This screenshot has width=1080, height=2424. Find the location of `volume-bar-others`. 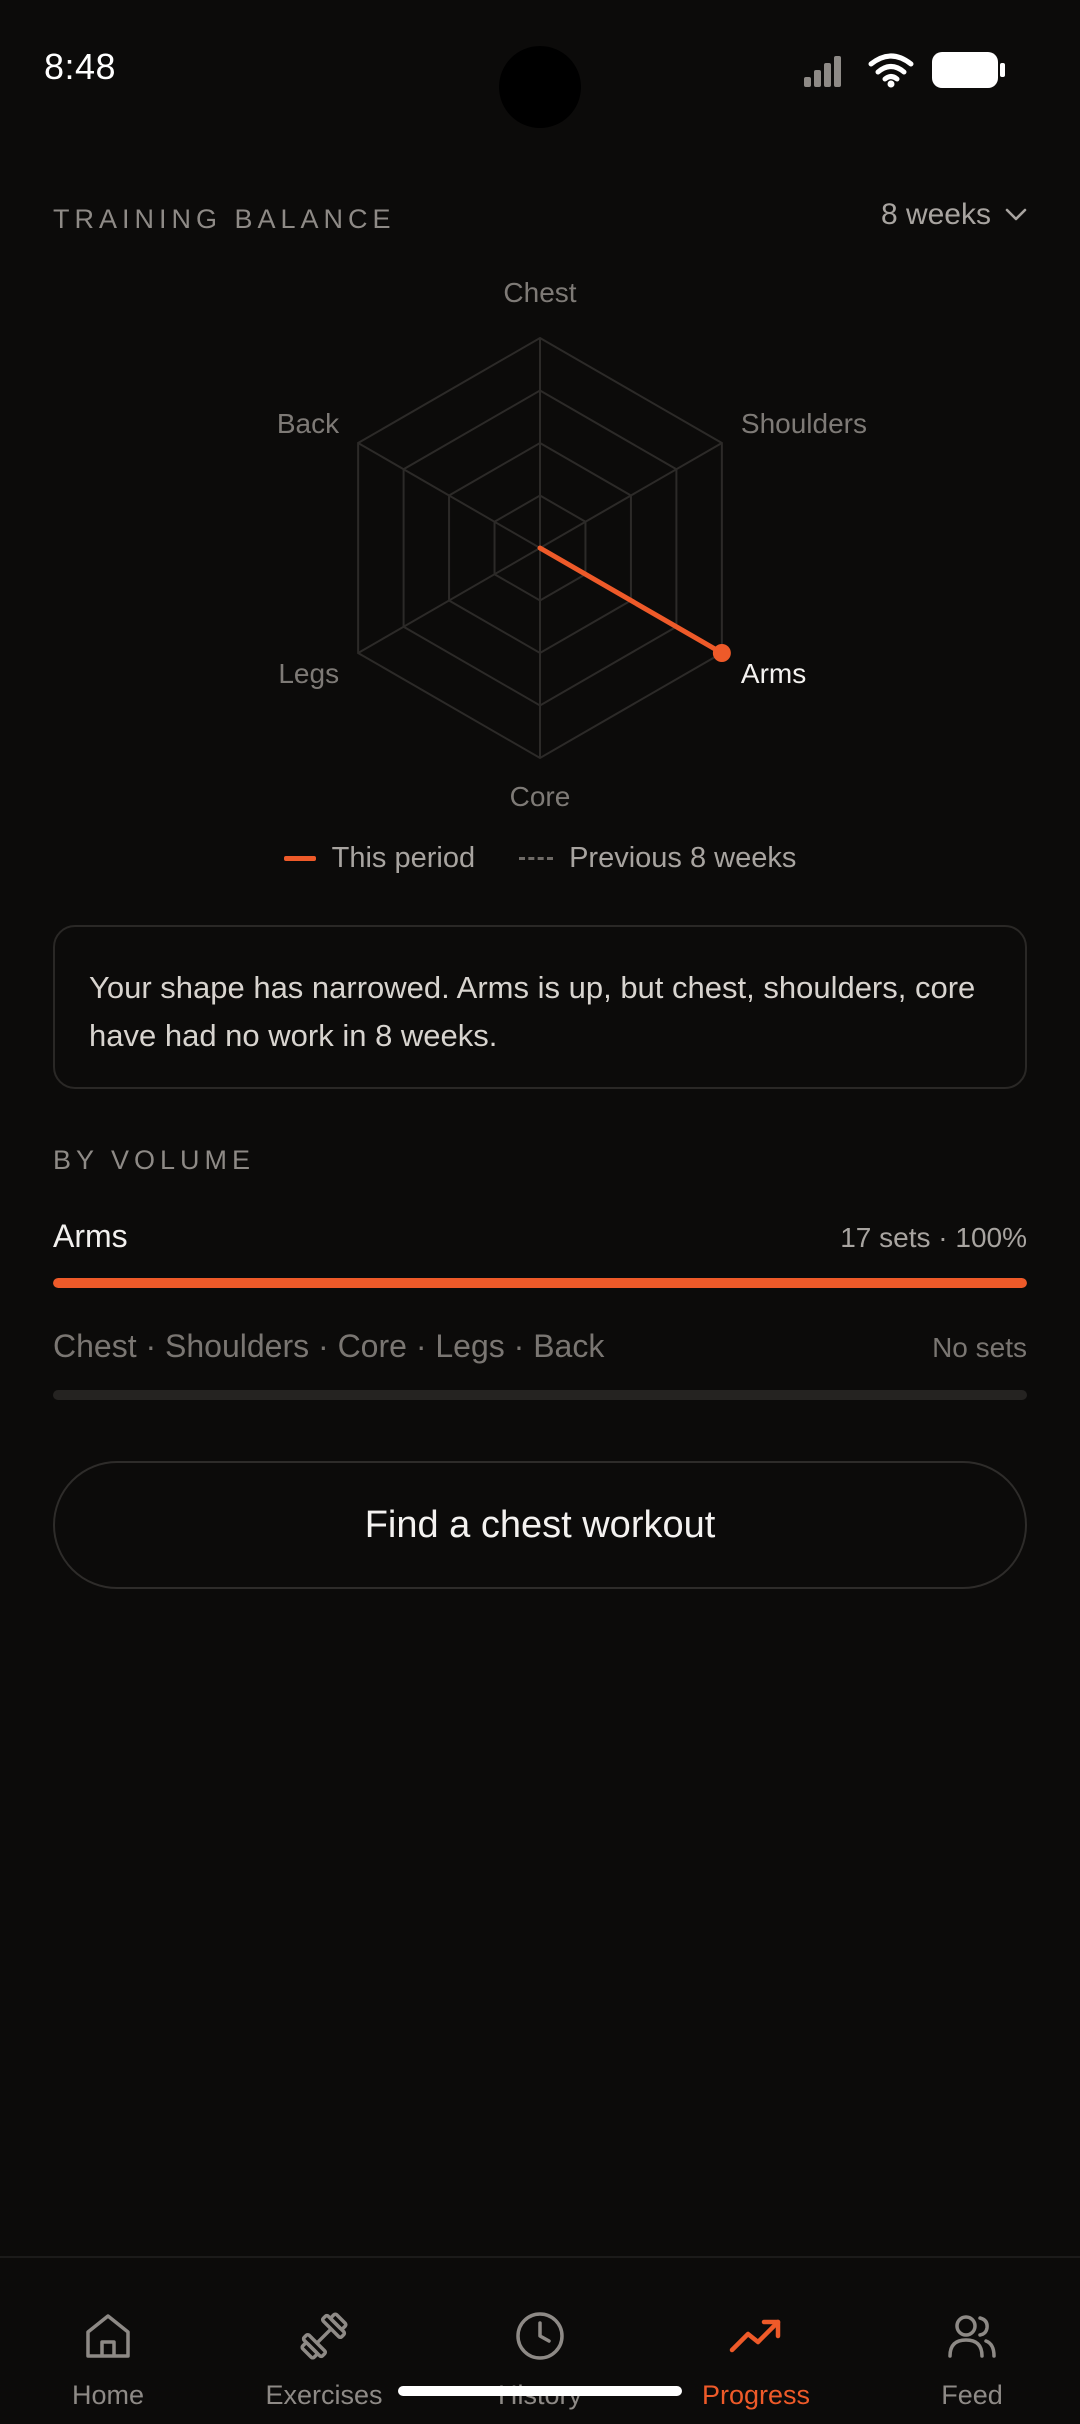

volume-bar-others is located at coordinates (540, 1395).